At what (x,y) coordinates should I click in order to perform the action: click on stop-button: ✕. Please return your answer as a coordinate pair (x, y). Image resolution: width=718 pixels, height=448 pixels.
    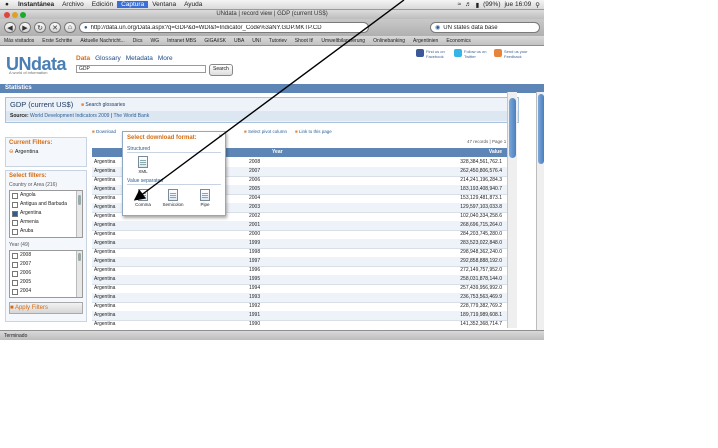
    Looking at the image, I should click on (55, 27).